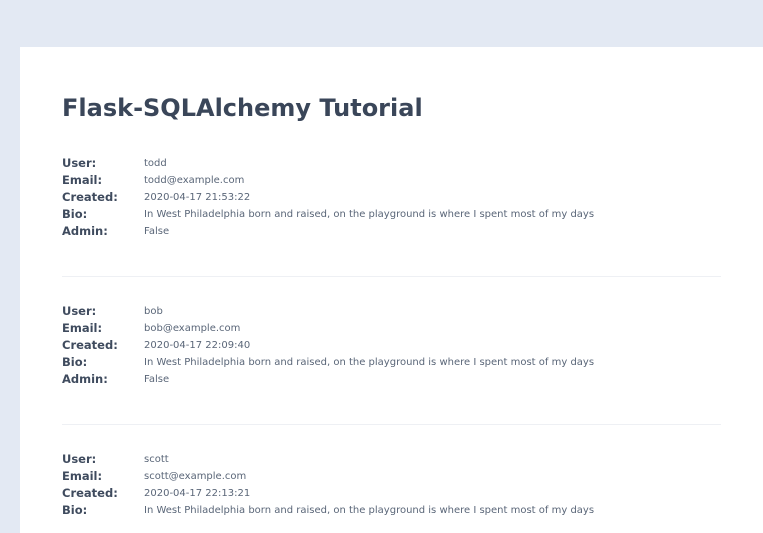 Image resolution: width=763 pixels, height=533 pixels. What do you see at coordinates (391, 163) in the screenshot?
I see `user-row: User: todd` at bounding box center [391, 163].